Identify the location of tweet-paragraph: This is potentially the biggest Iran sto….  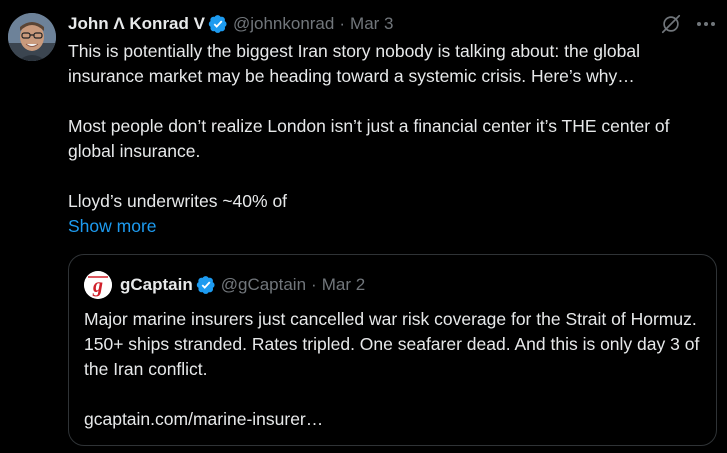
(354, 63).